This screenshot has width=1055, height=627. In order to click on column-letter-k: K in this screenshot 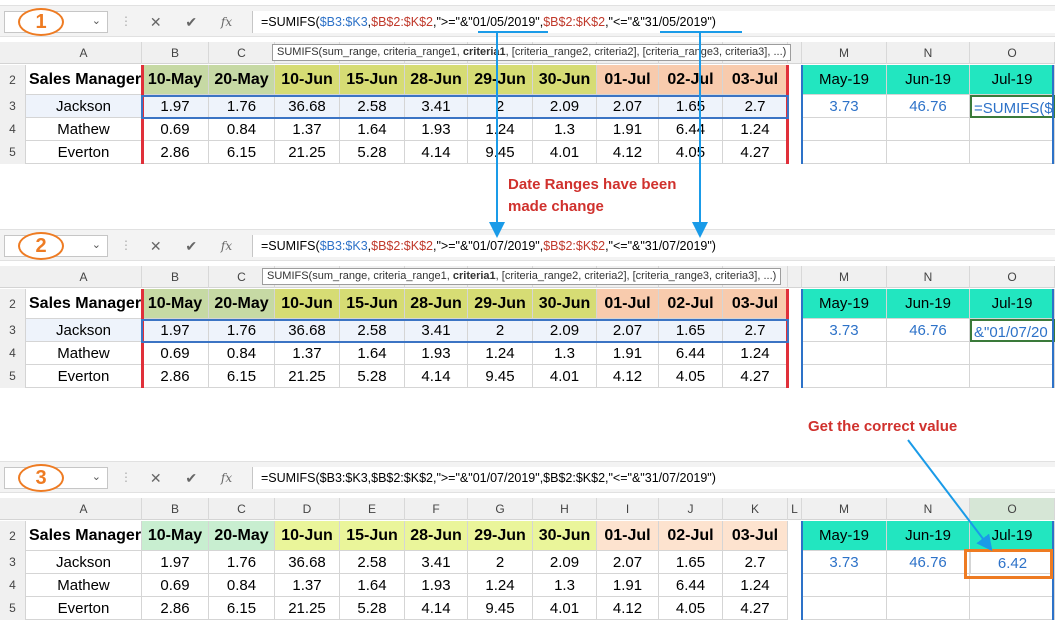, I will do `click(755, 509)`.